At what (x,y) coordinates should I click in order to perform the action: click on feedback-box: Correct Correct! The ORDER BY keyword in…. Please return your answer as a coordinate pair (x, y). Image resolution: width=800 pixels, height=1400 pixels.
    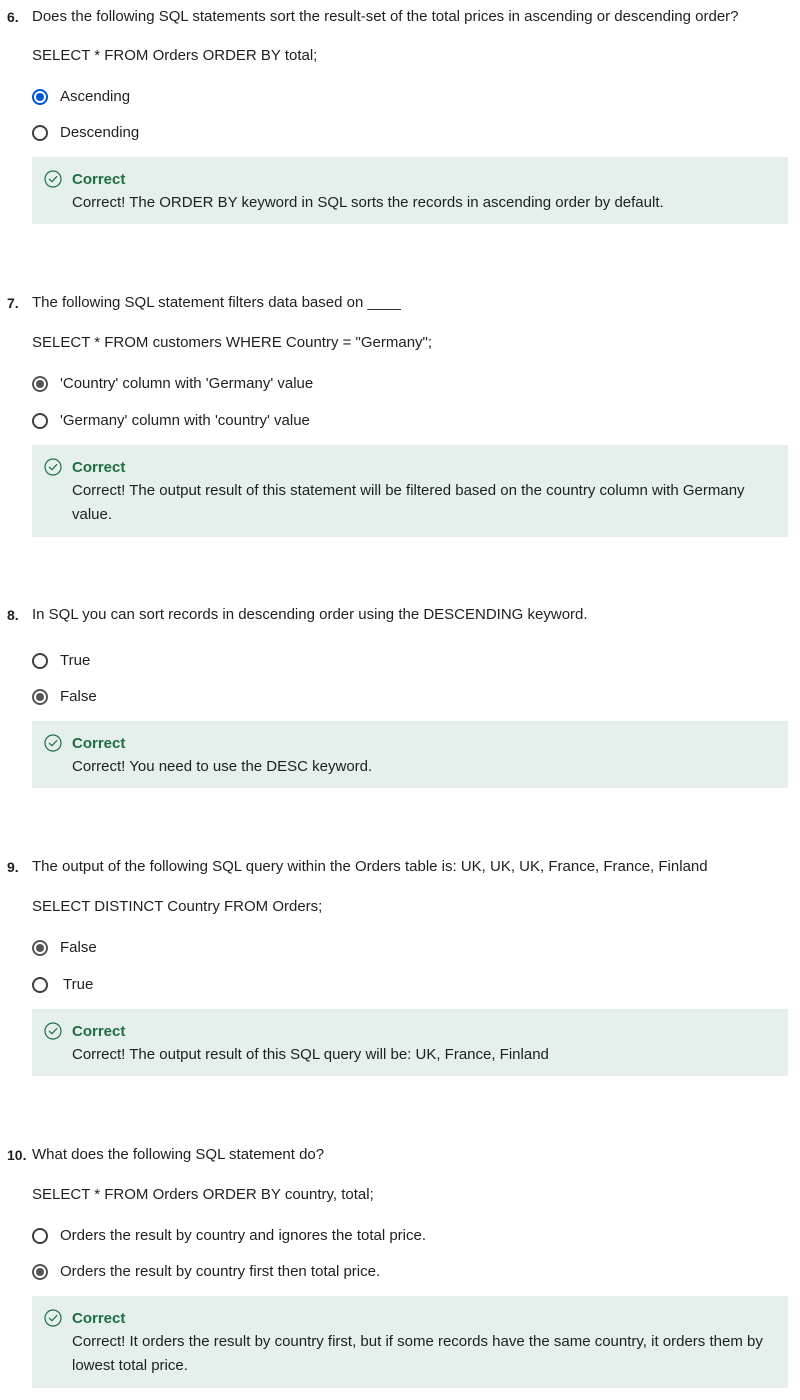
    Looking at the image, I should click on (410, 190).